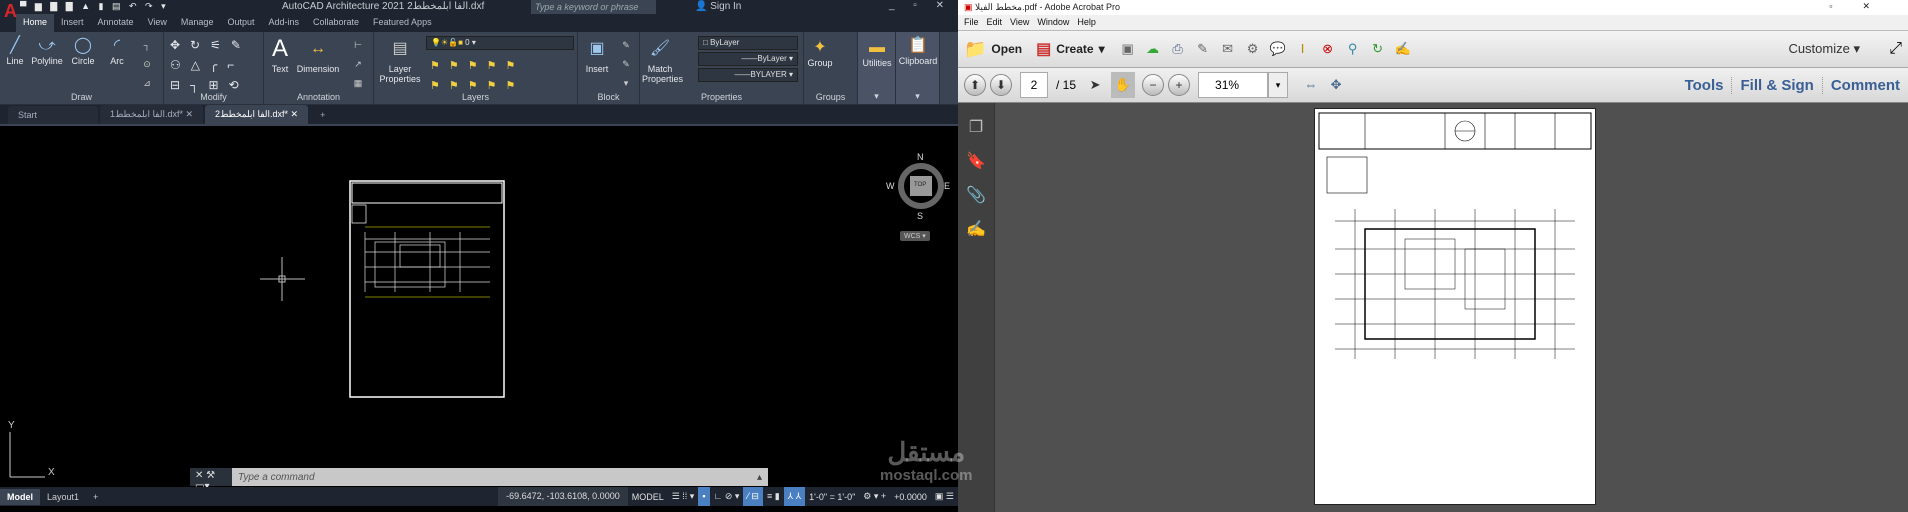  What do you see at coordinates (1179, 85) in the screenshot?
I see `zoom-in-button: +` at bounding box center [1179, 85].